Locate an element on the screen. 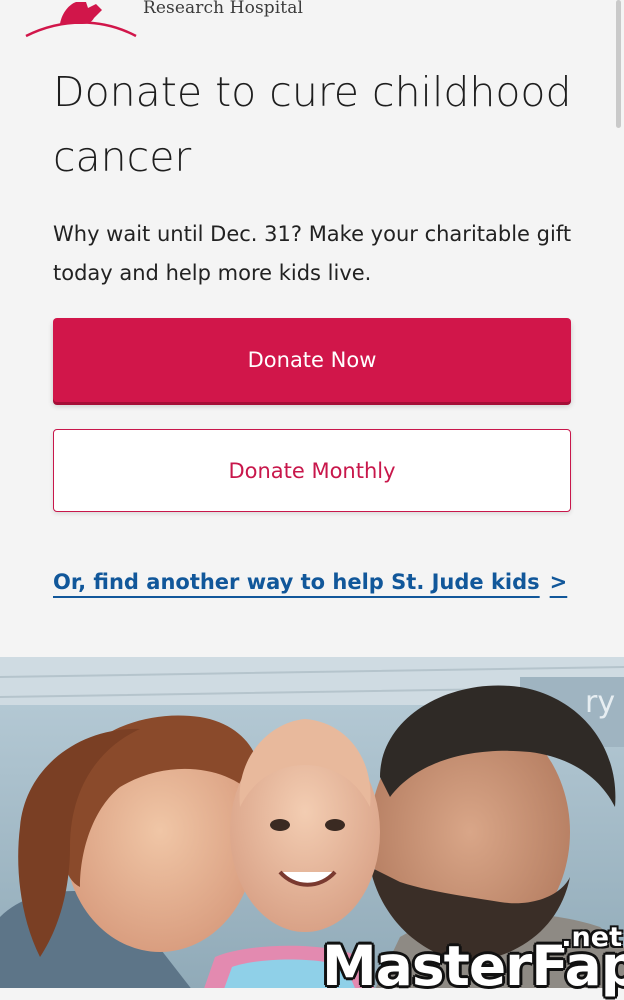 Image resolution: width=624 pixels, height=1000 pixels. donate-monthly-label: Donate Monthly is located at coordinates (312, 470).